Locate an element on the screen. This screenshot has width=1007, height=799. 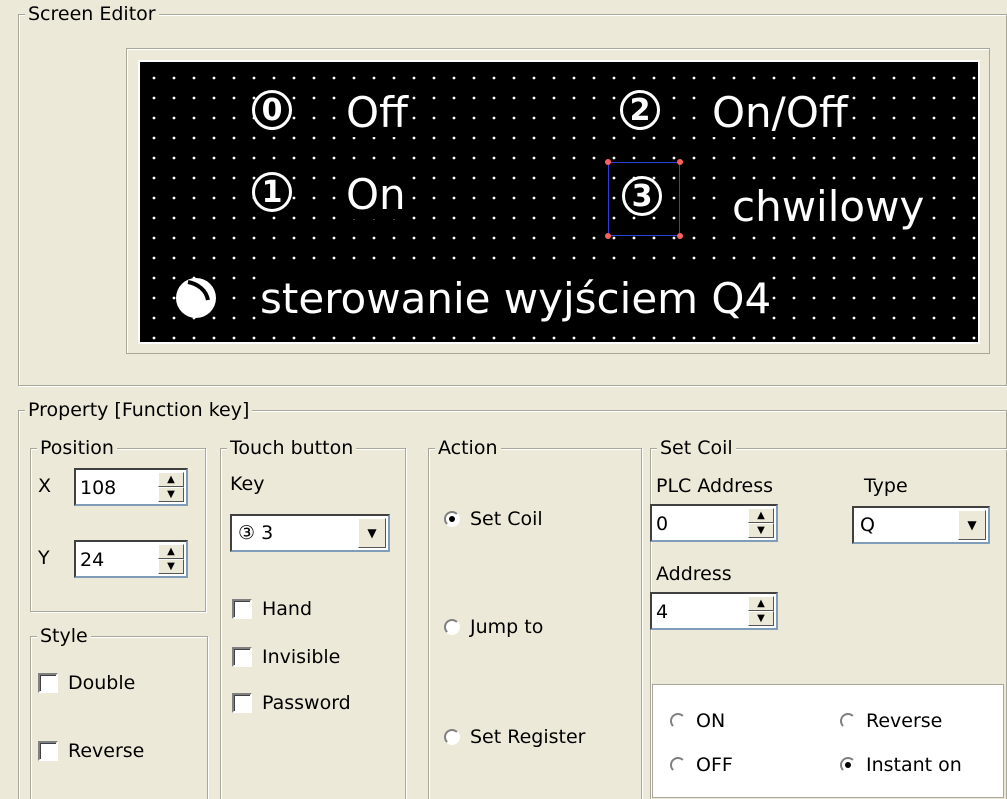
selection-handle-bl is located at coordinates (608, 236).